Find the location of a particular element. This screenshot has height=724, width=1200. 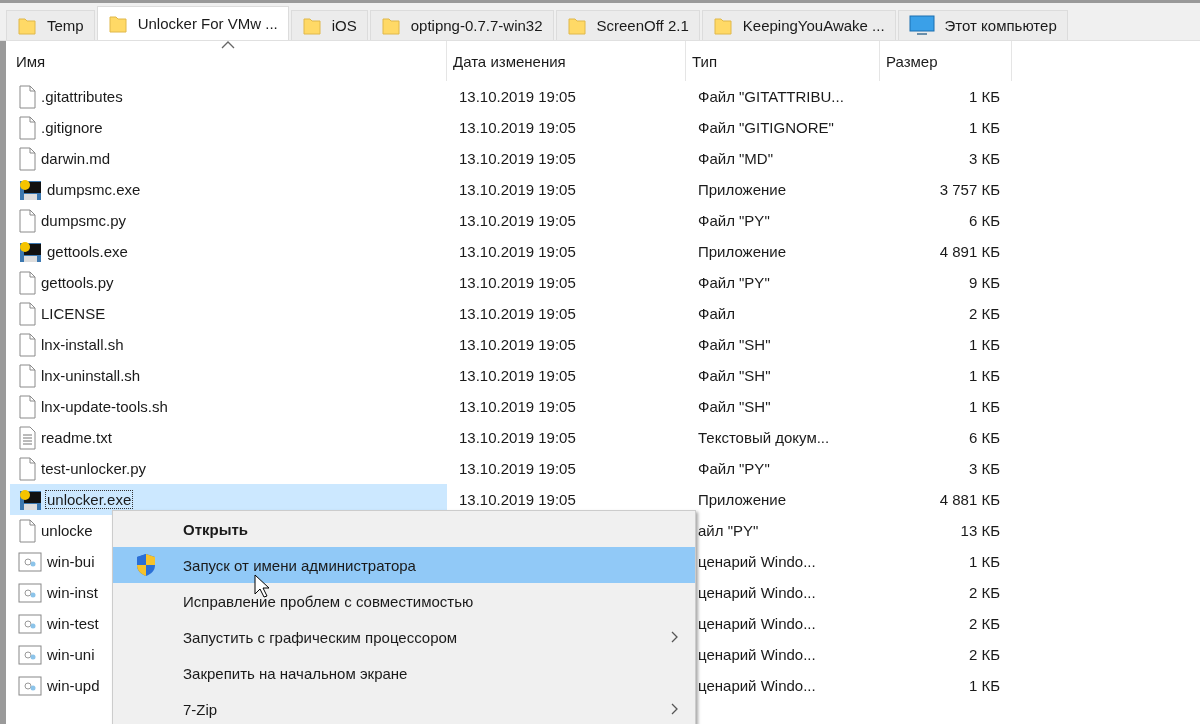

file-name: win-test is located at coordinates (73, 623).